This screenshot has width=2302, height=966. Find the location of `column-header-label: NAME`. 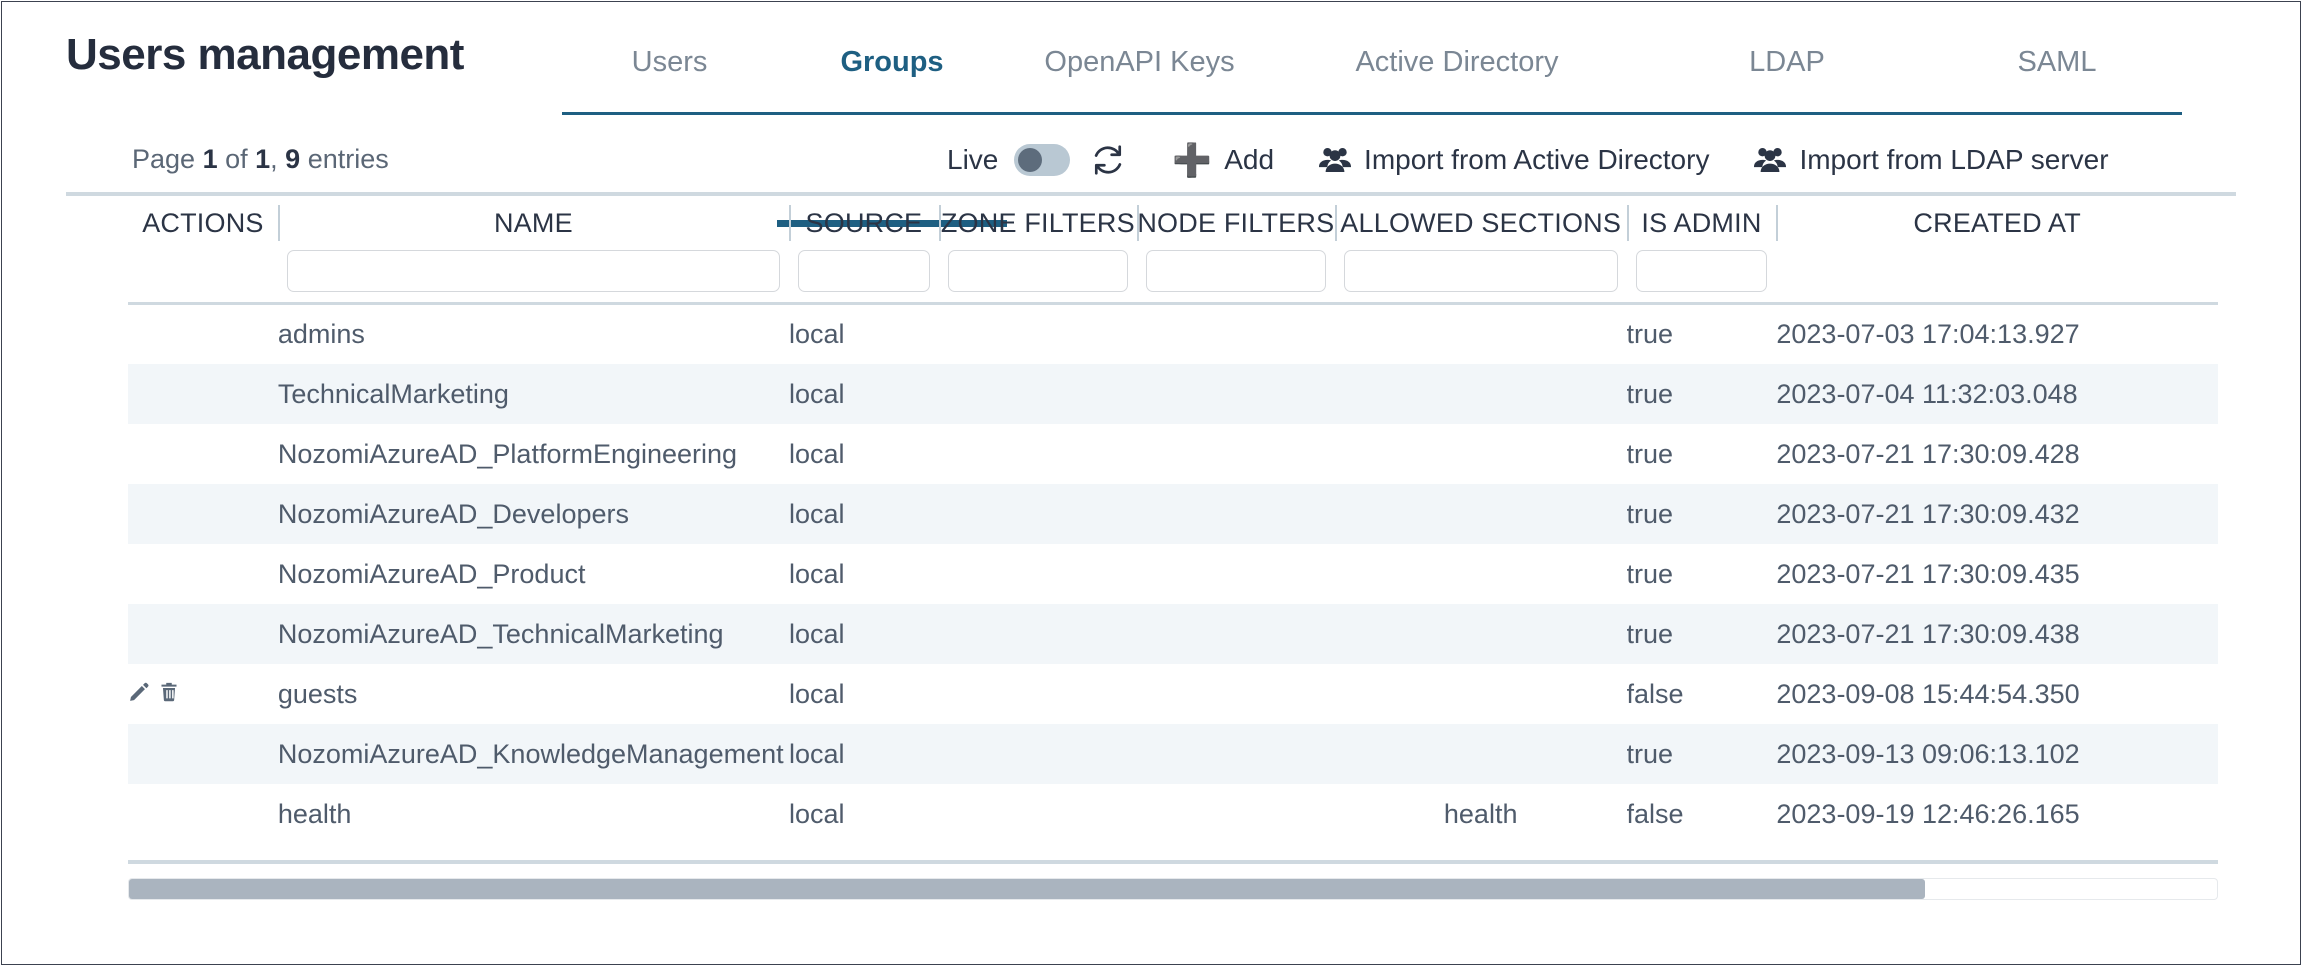

column-header-label: NAME is located at coordinates (533, 222).